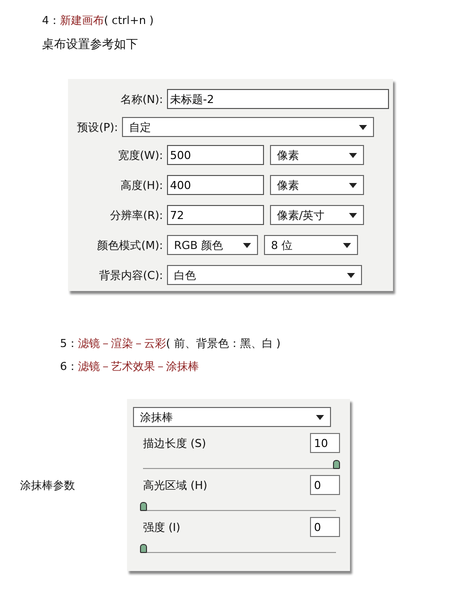 This screenshot has width=457, height=600. I want to click on field-label: 颜色模式(M):, so click(129, 245).